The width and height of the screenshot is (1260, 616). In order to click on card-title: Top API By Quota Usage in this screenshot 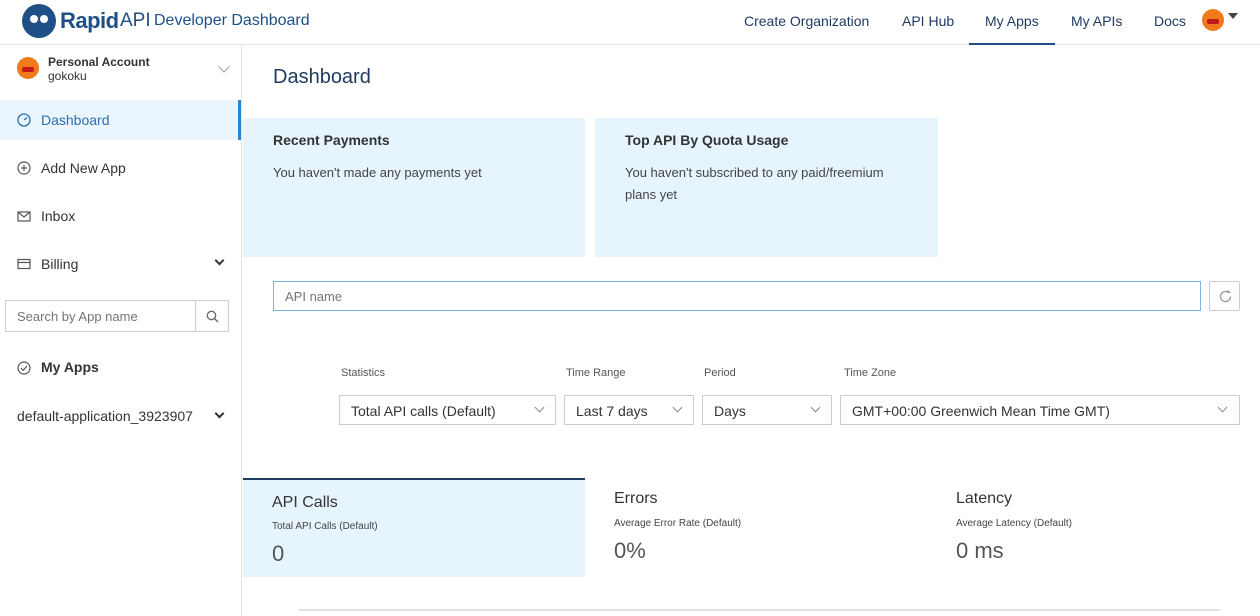, I will do `click(707, 140)`.